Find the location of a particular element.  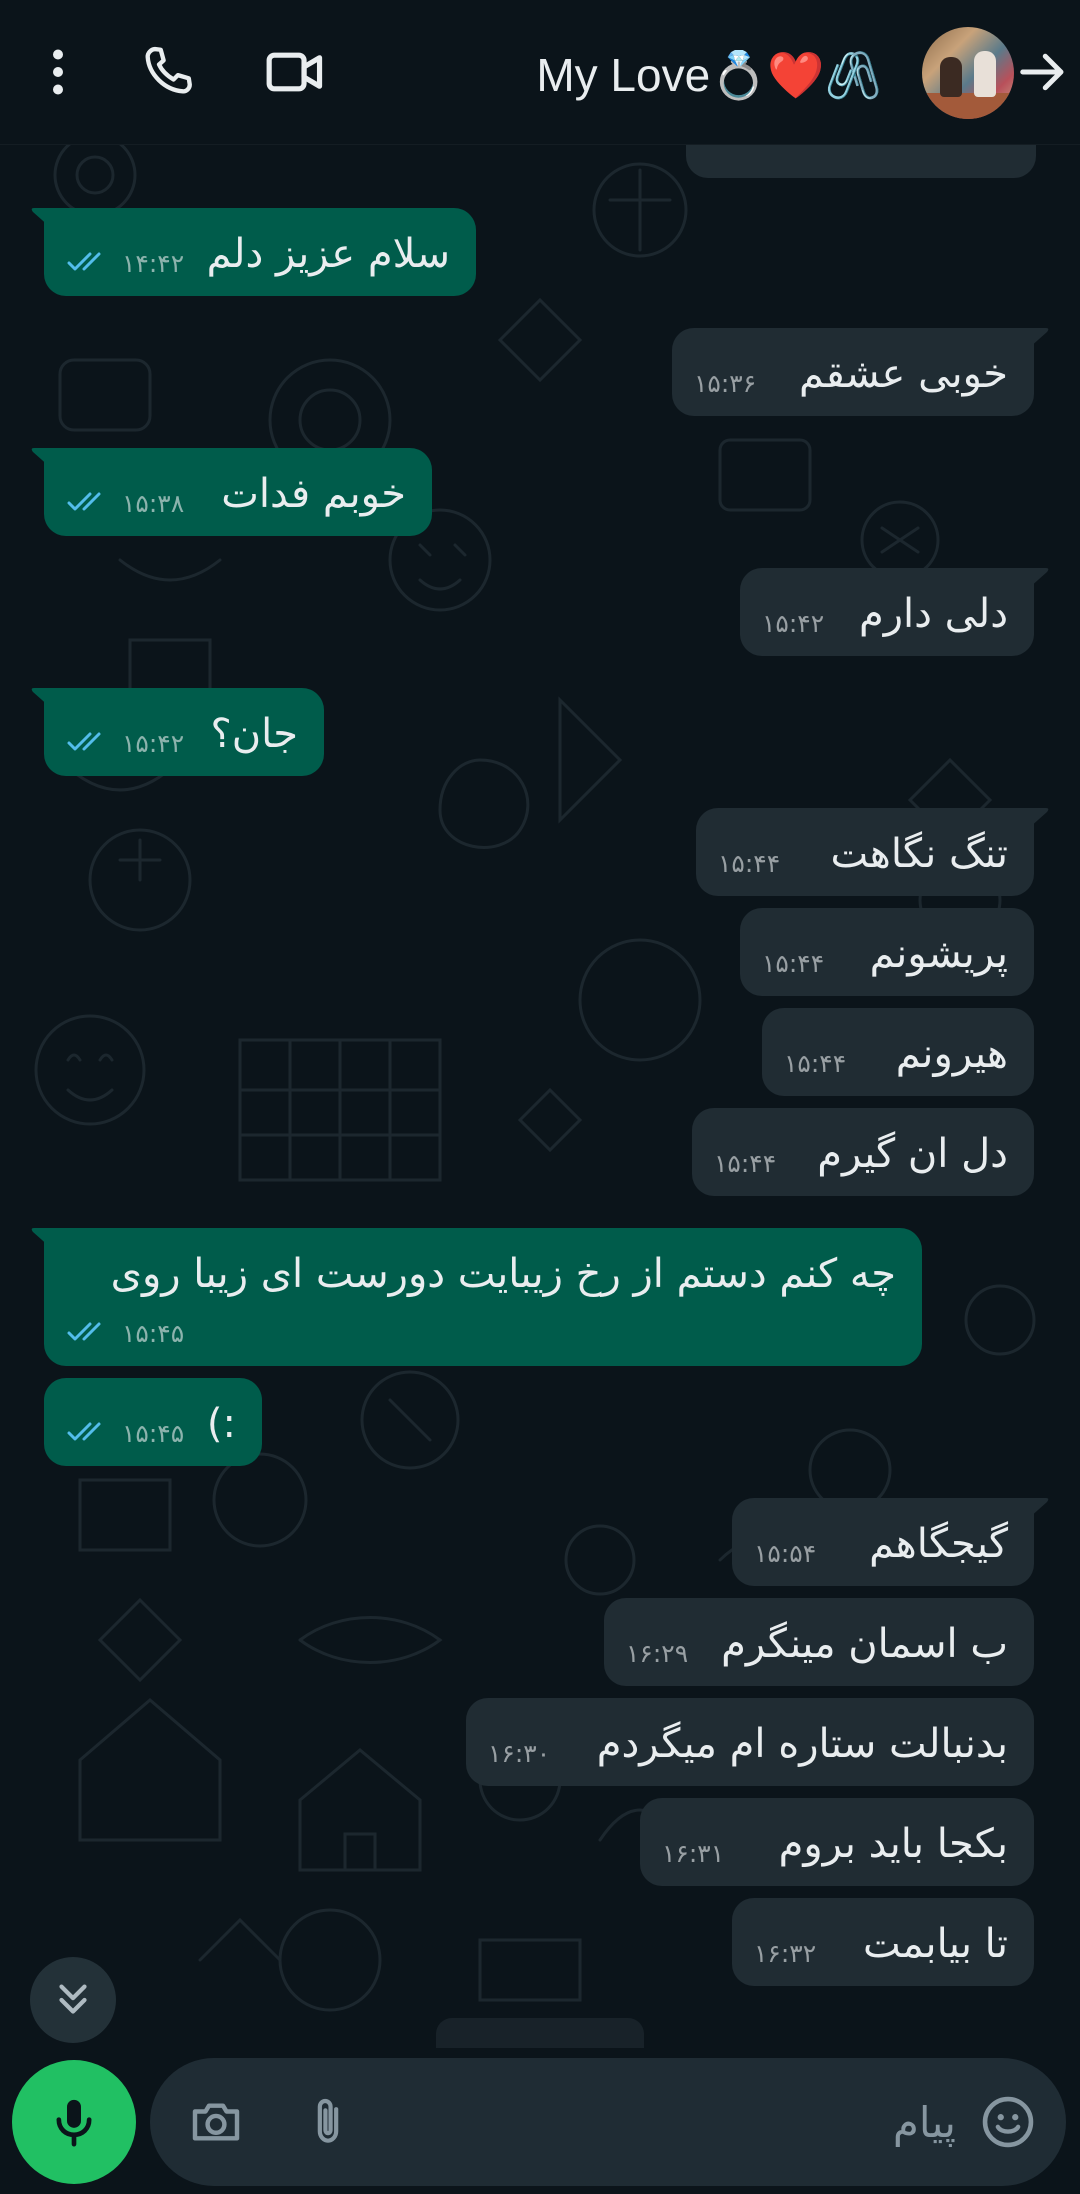

incoming-message: پریشونم ۱۵:۴۴ is located at coordinates (887, 952).